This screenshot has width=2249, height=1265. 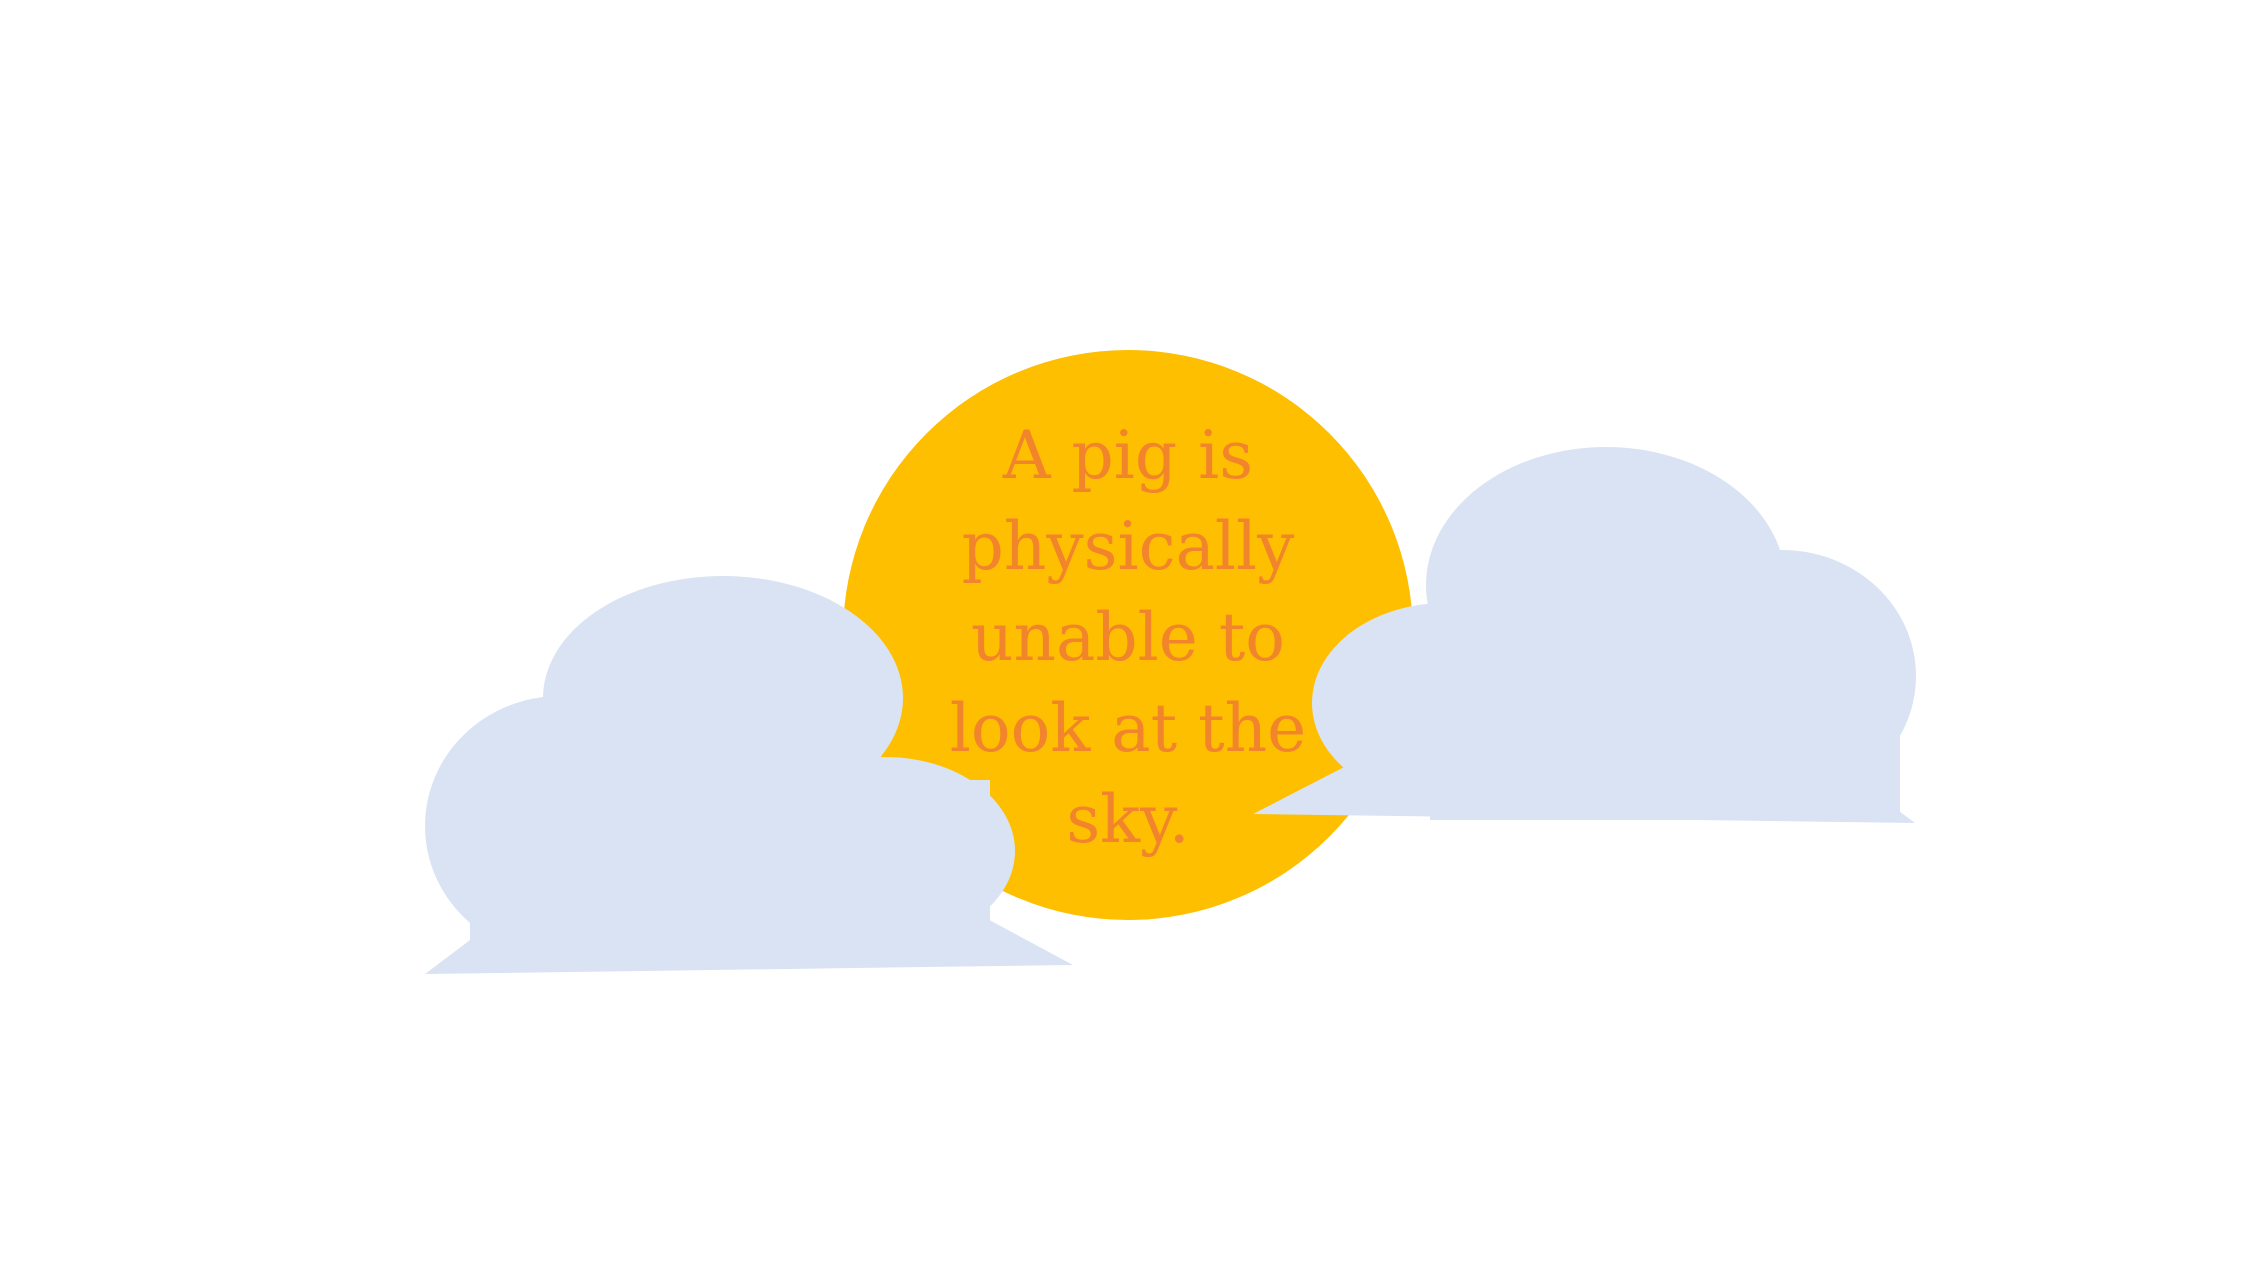 I want to click on cloud-right-icon, so click(x=1584, y=635).